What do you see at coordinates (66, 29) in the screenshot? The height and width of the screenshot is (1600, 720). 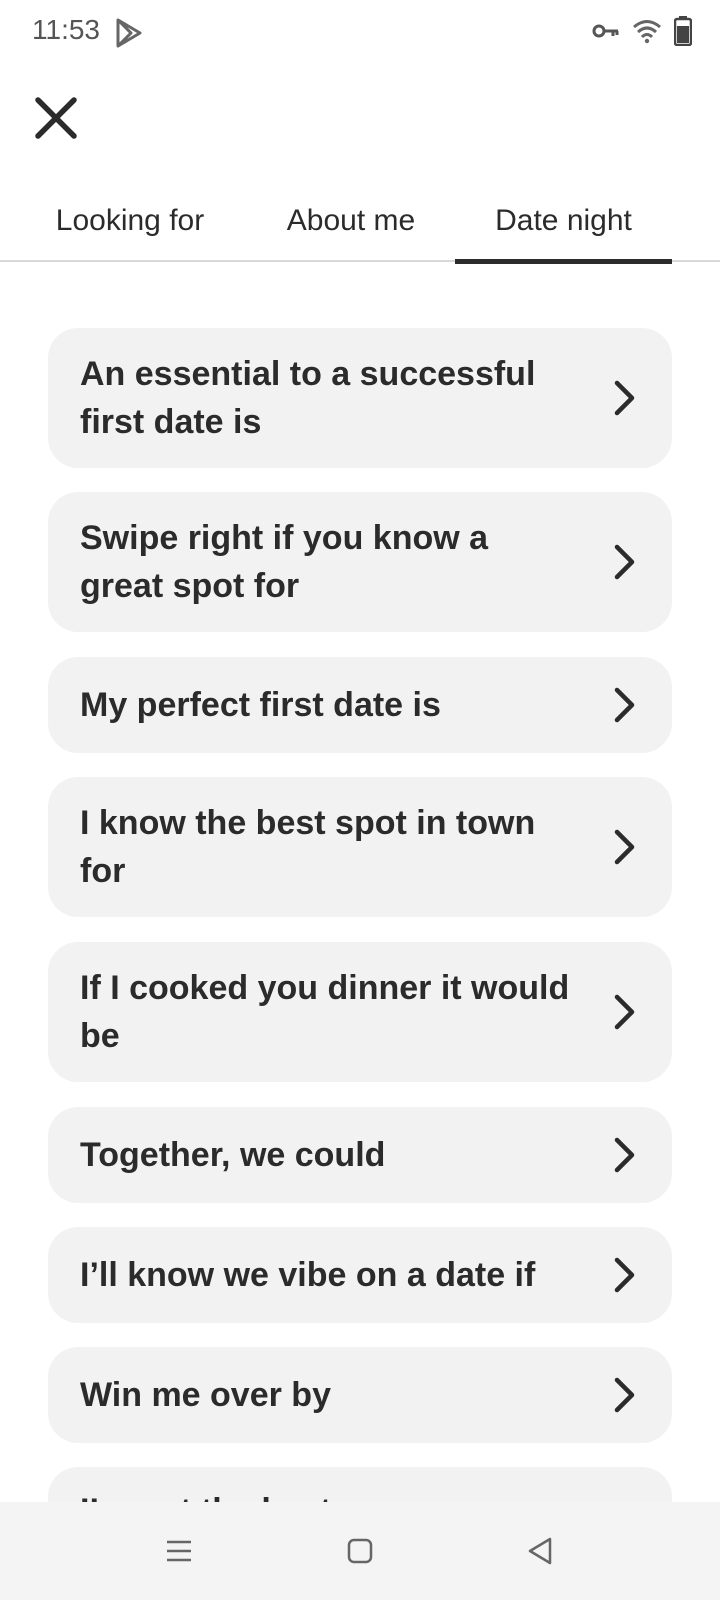 I see `status-time: 11:53` at bounding box center [66, 29].